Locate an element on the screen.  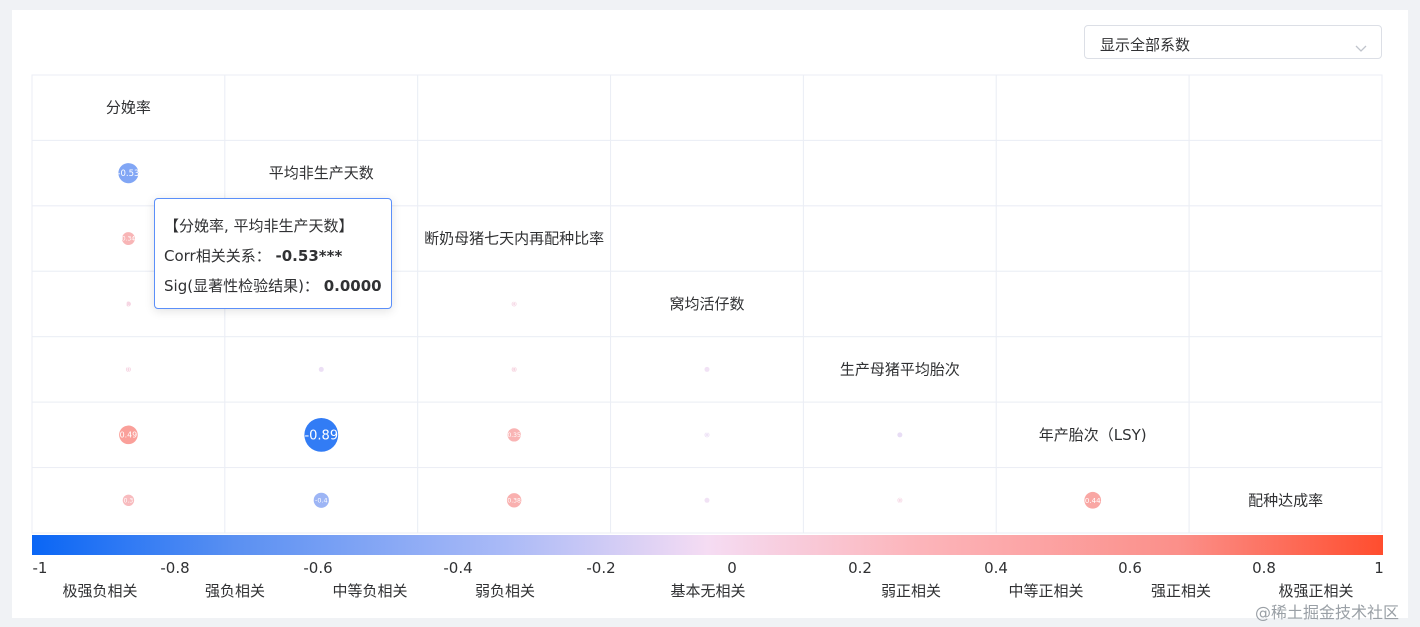
scale-tick-label: 0.6 is located at coordinates (1130, 568).